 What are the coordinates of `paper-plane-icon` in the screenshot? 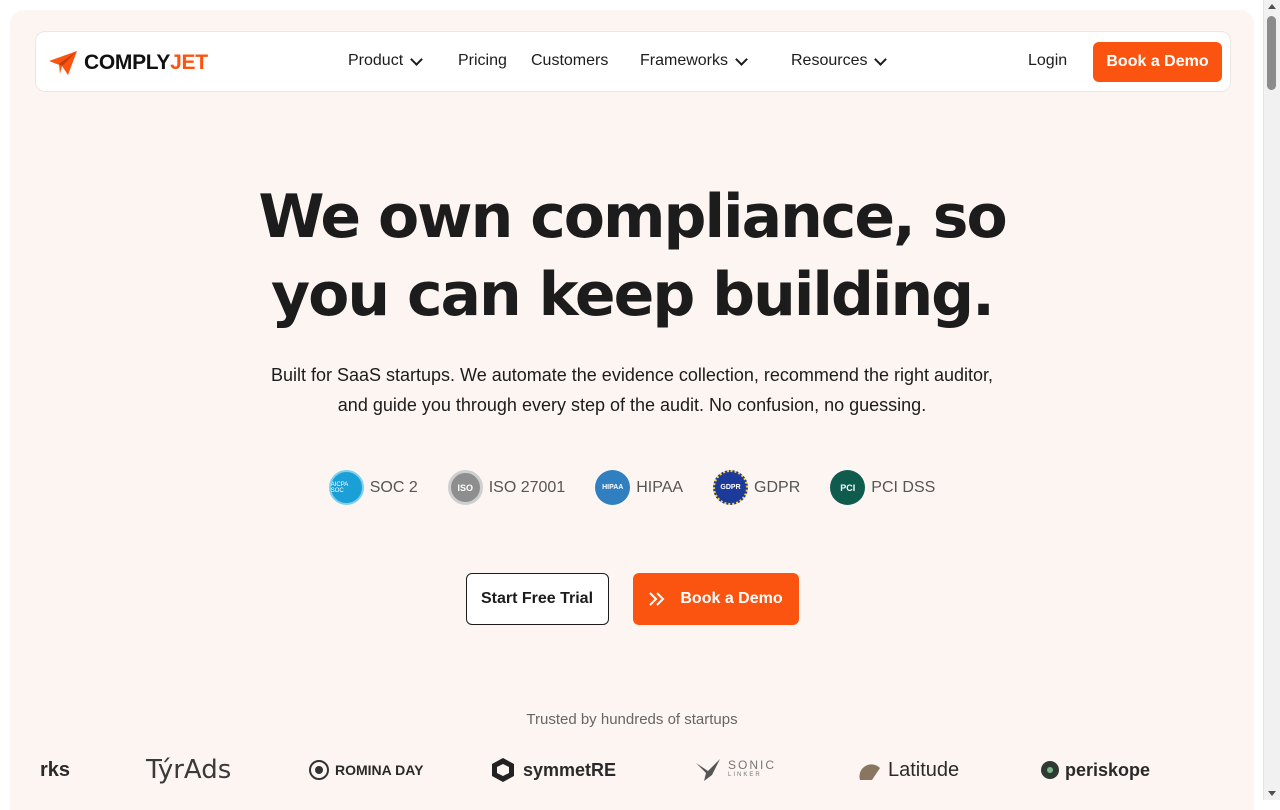 It's located at (63, 63).